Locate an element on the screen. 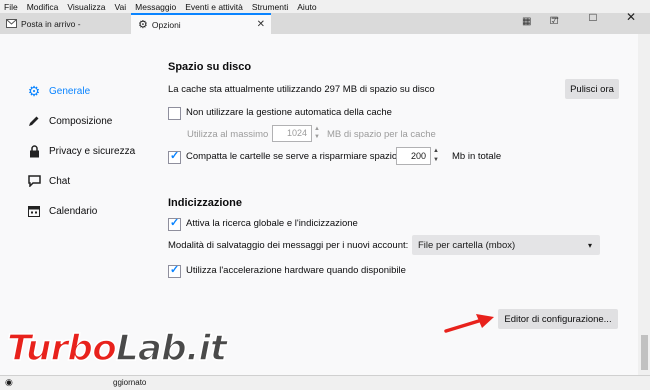 The width and height of the screenshot is (650, 390). calendar-icon: ▦ is located at coordinates (526, 21).